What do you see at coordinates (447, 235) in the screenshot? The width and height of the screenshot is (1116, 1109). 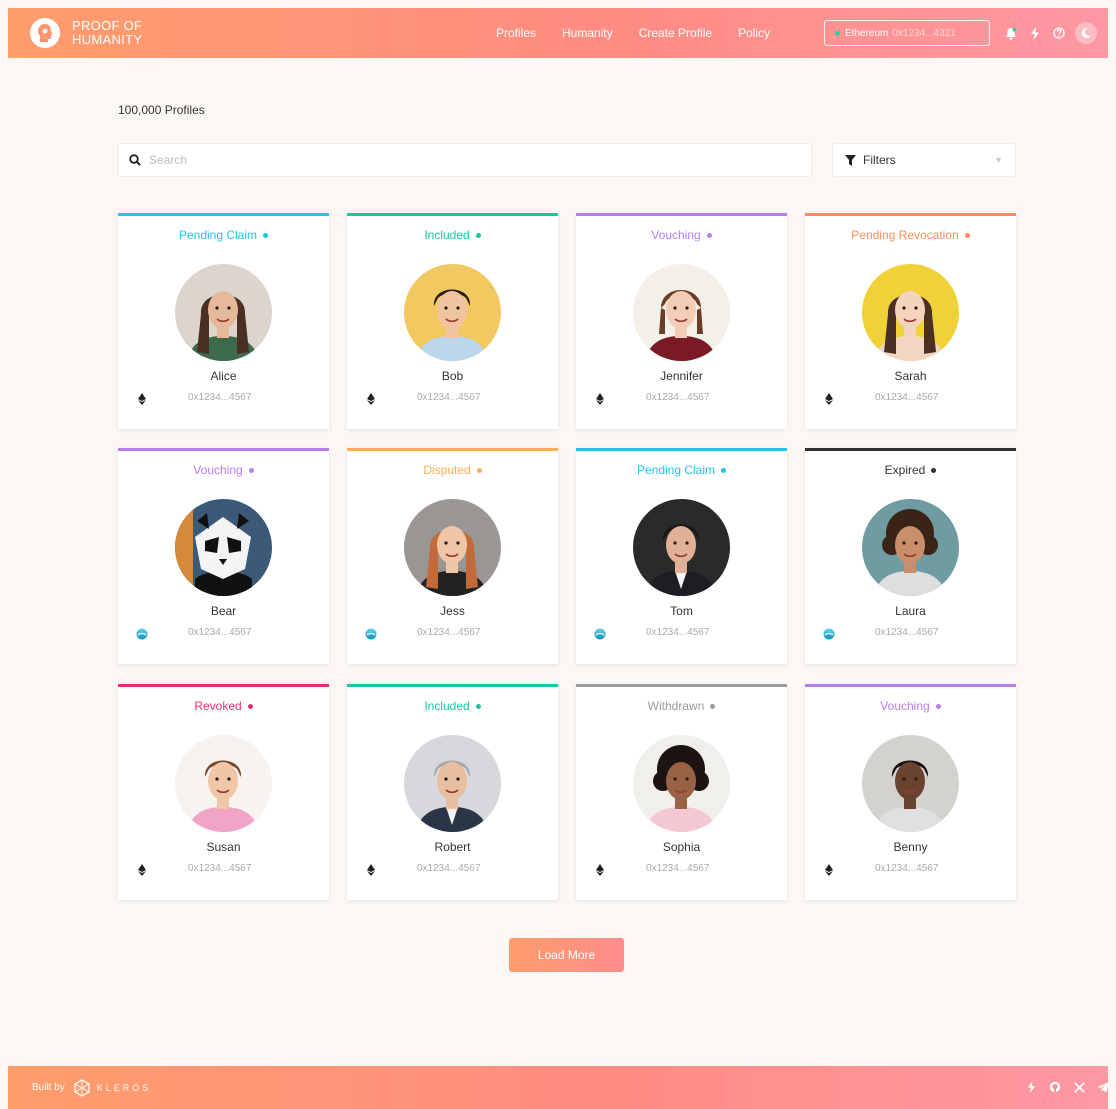 I see `profile-status-label: Included` at bounding box center [447, 235].